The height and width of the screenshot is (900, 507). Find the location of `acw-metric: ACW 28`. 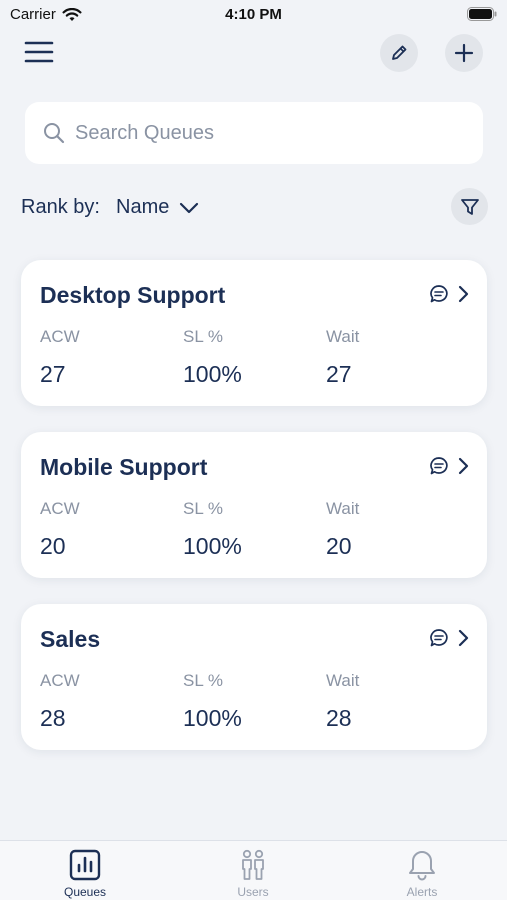

acw-metric: ACW 28 is located at coordinates (60, 701).